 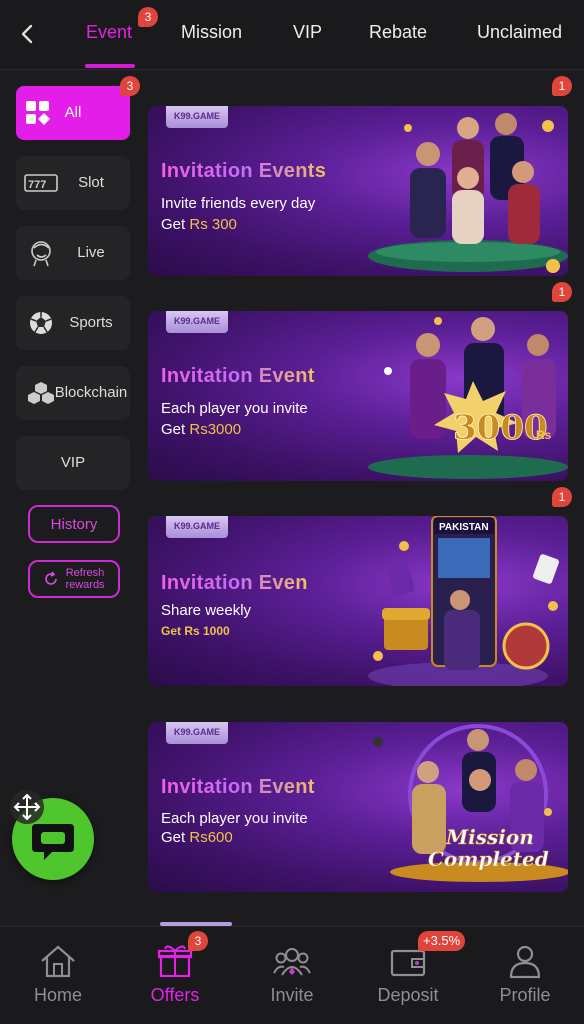 I want to click on sidebar-item-all: All, so click(x=73, y=113).